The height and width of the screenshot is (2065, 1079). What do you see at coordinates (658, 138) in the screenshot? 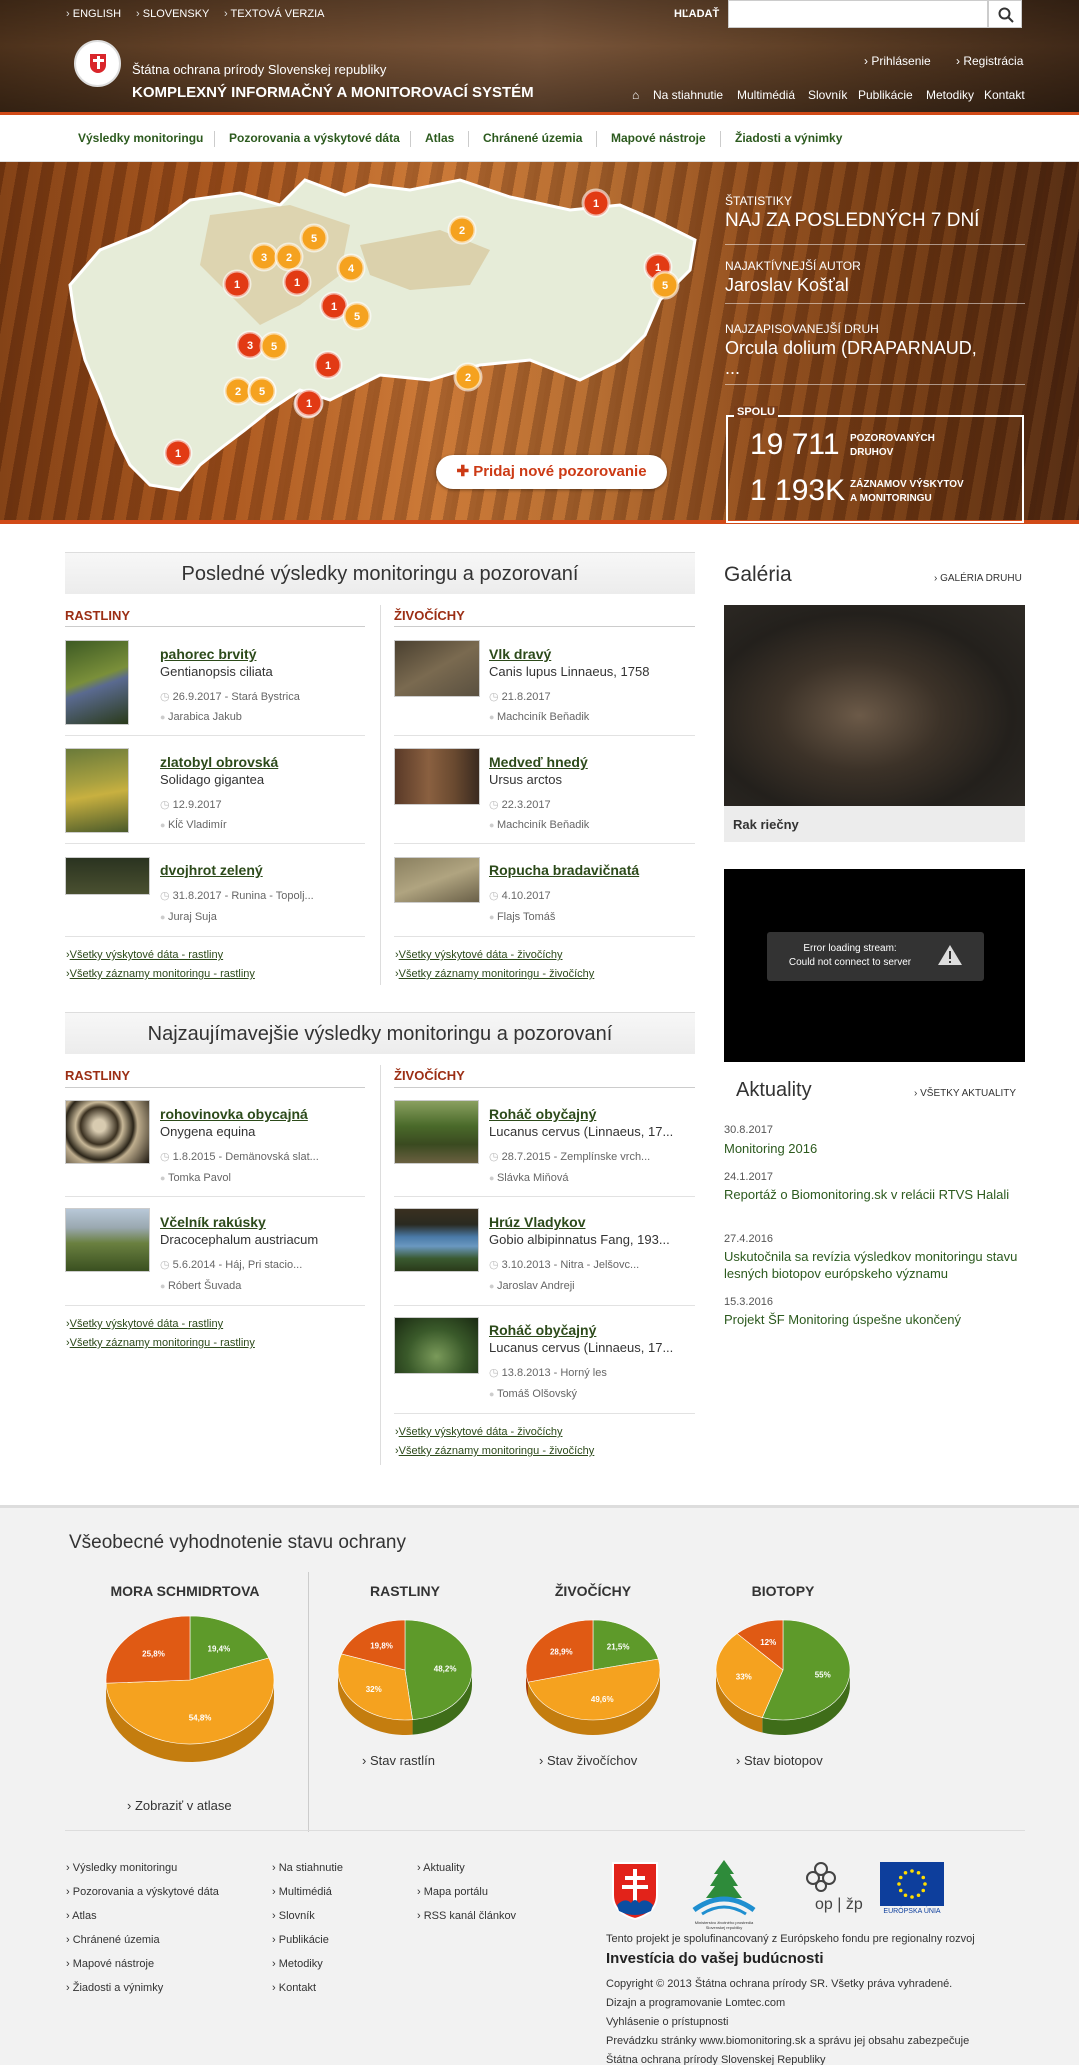
I see `catnav-map-tools: Mapové nástroje` at bounding box center [658, 138].